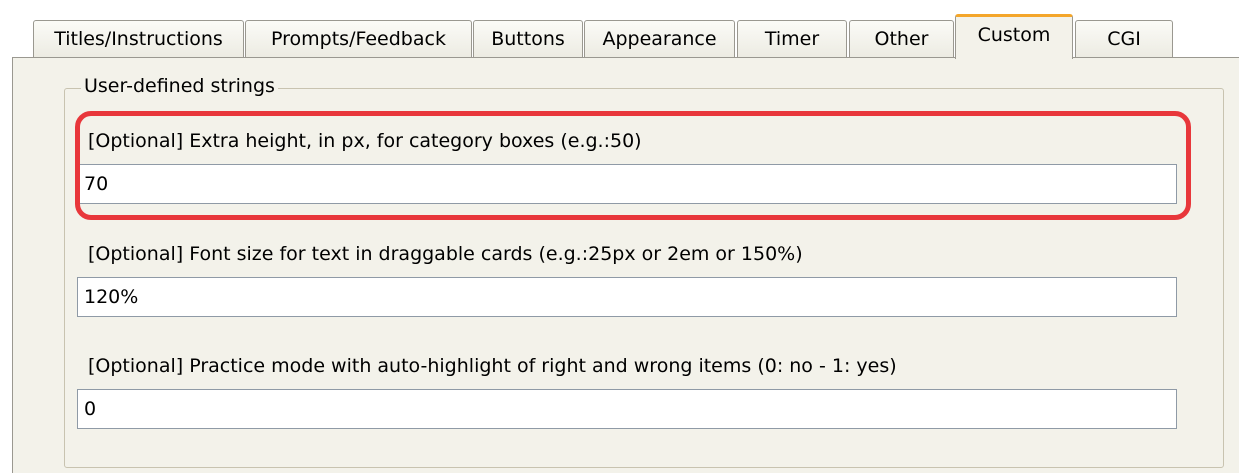 The width and height of the screenshot is (1239, 473). What do you see at coordinates (179, 86) in the screenshot?
I see `group-title: User-defined strings` at bounding box center [179, 86].